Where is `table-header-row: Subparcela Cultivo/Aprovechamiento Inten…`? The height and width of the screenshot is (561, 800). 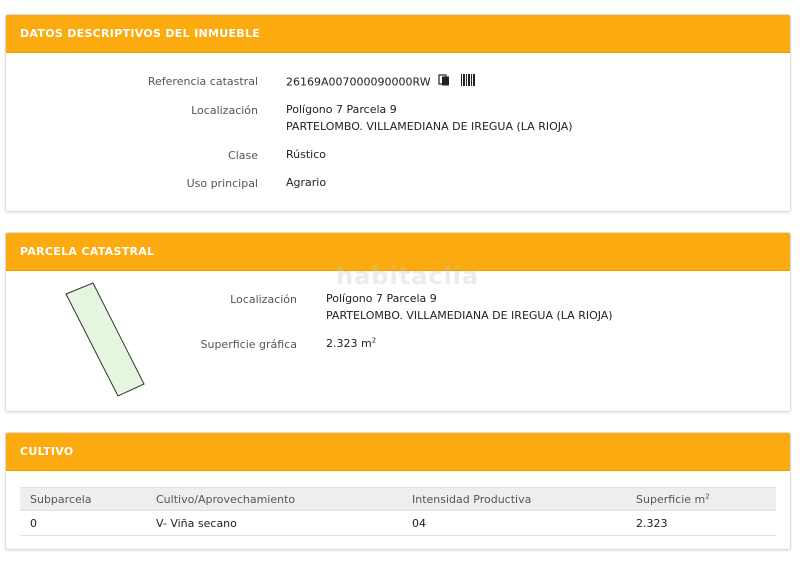
table-header-row: Subparcela Cultivo/Aprovechamiento Inten… is located at coordinates (398, 499).